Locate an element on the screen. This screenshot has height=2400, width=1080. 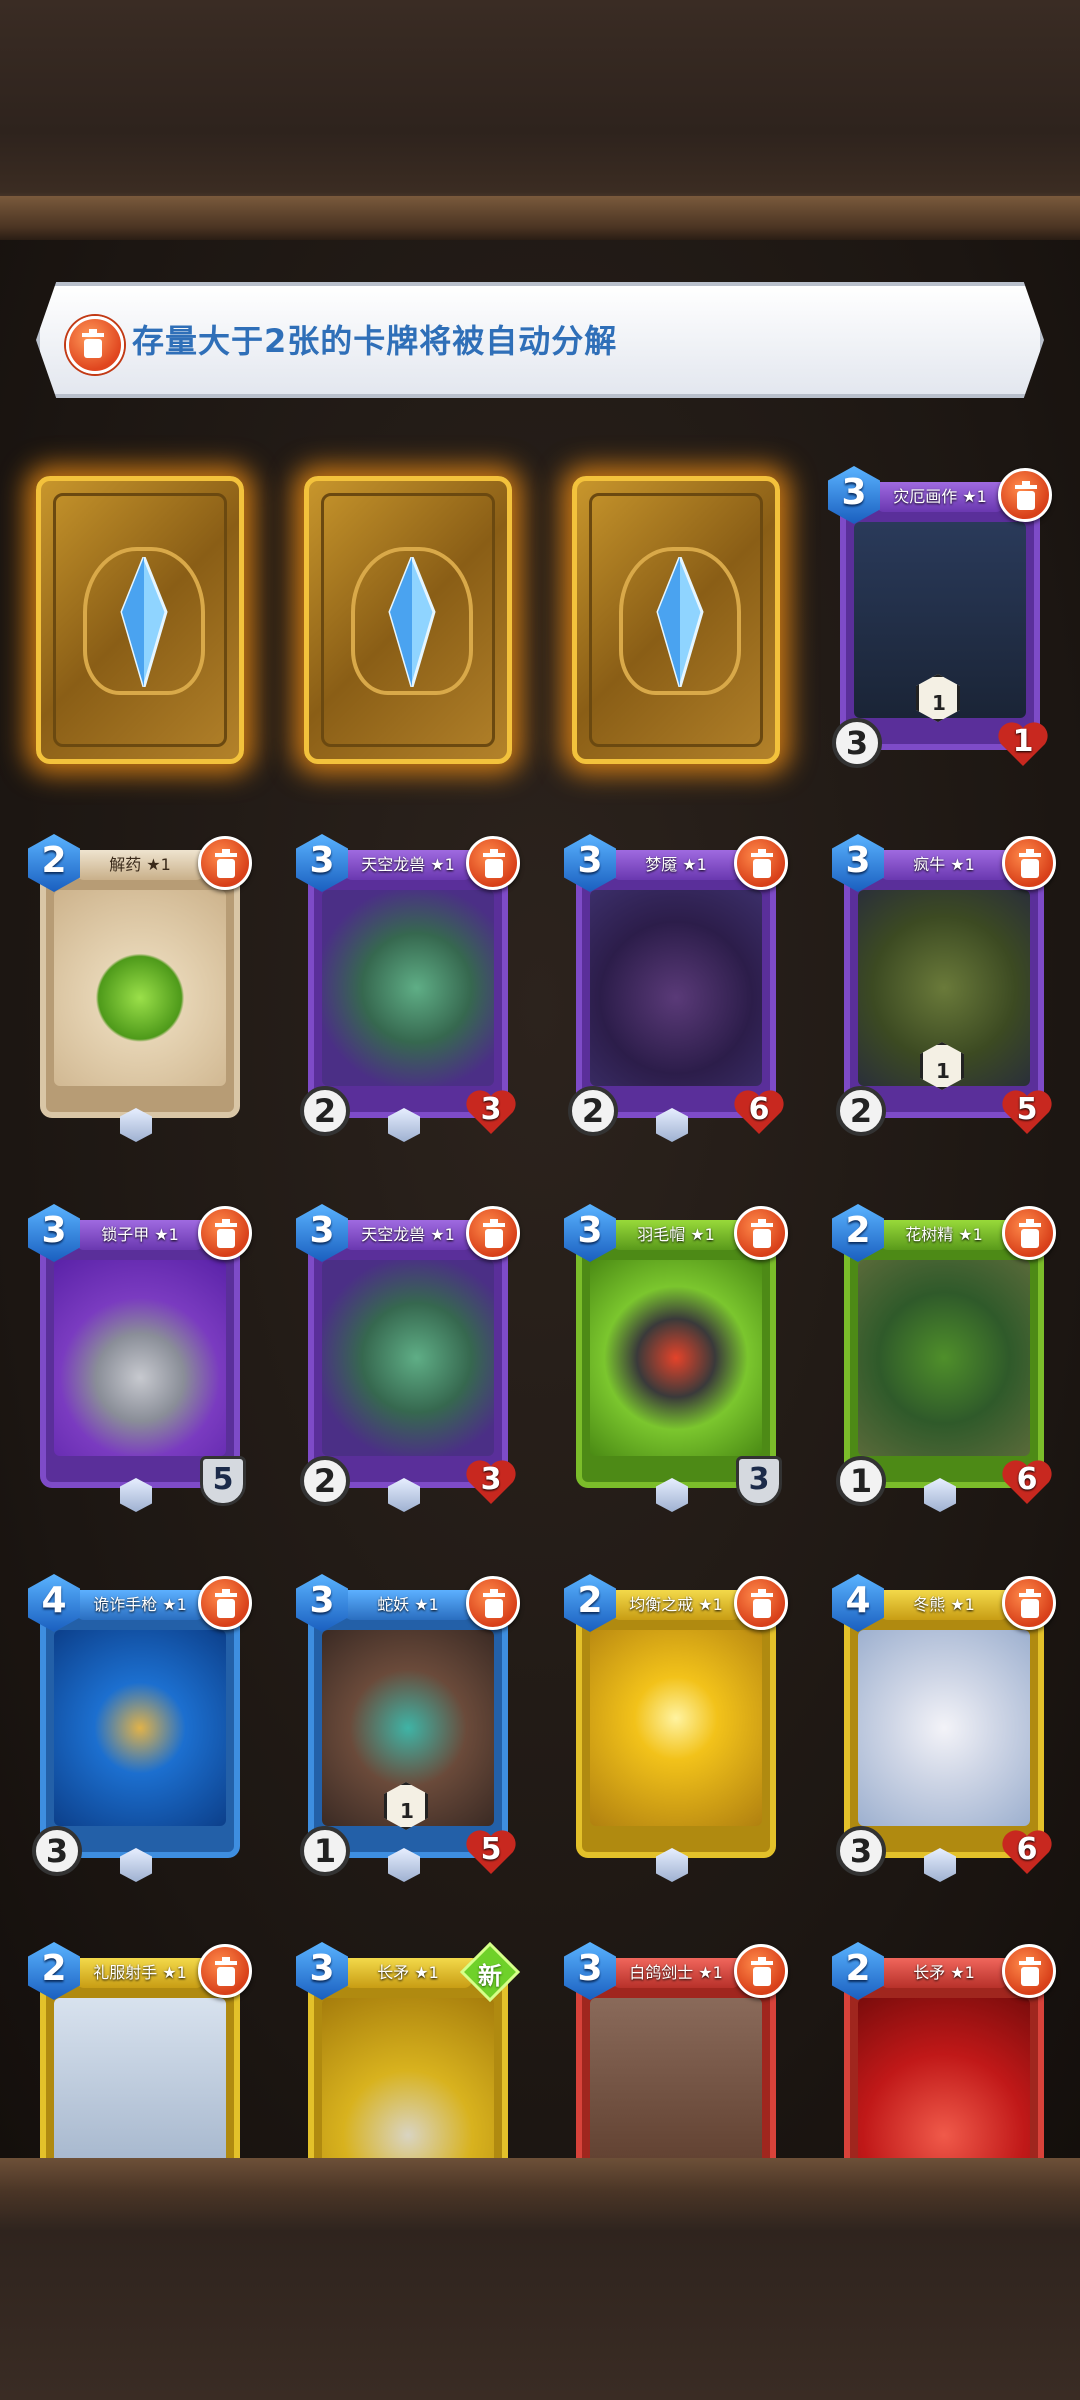
card-title: 白鸽剑士 ★1 is located at coordinates (676, 1973).